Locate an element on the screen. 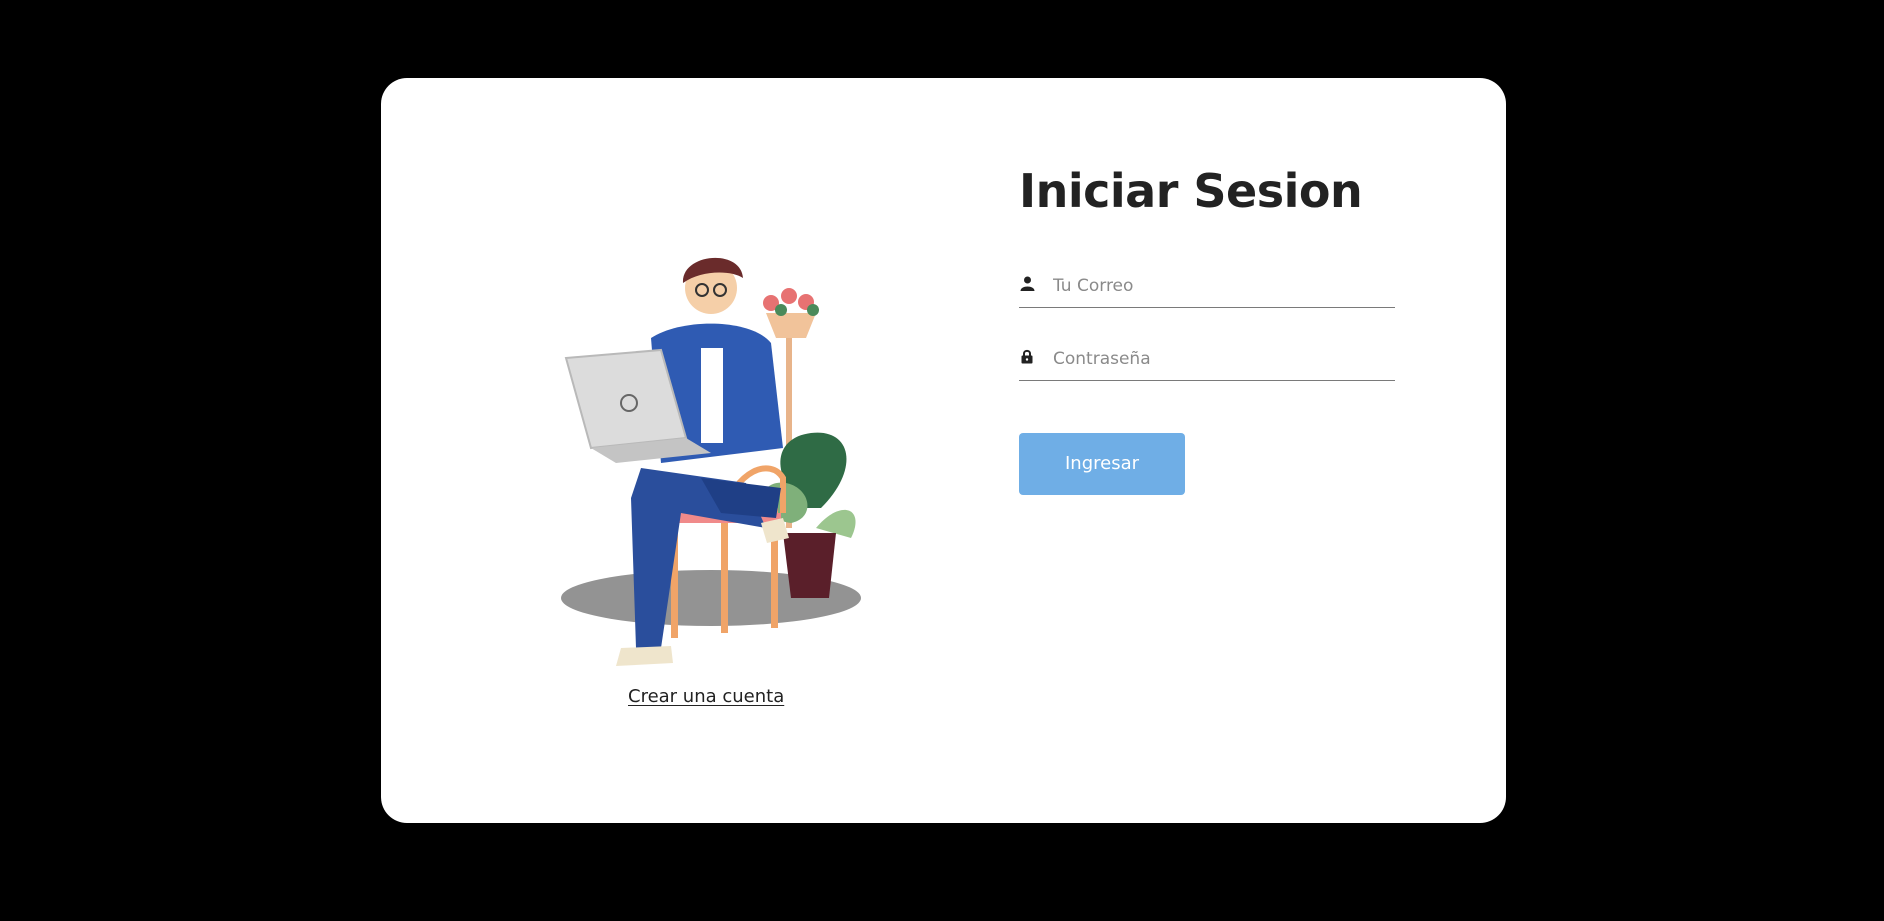  email-field is located at coordinates (1207, 287).